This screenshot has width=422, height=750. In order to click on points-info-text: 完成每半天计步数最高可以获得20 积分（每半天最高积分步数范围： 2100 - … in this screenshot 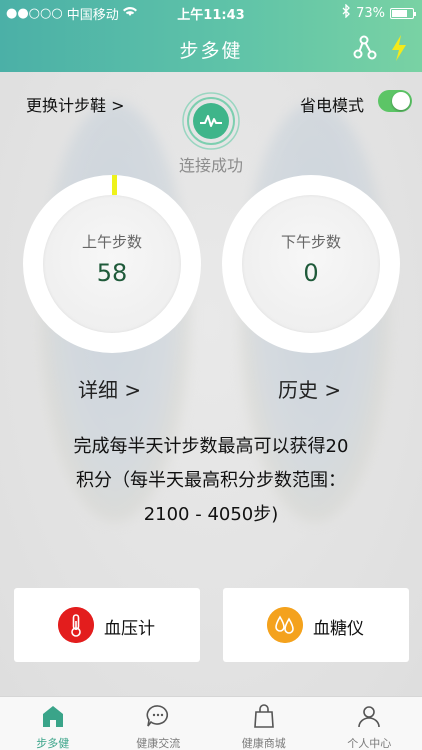, I will do `click(211, 481)`.